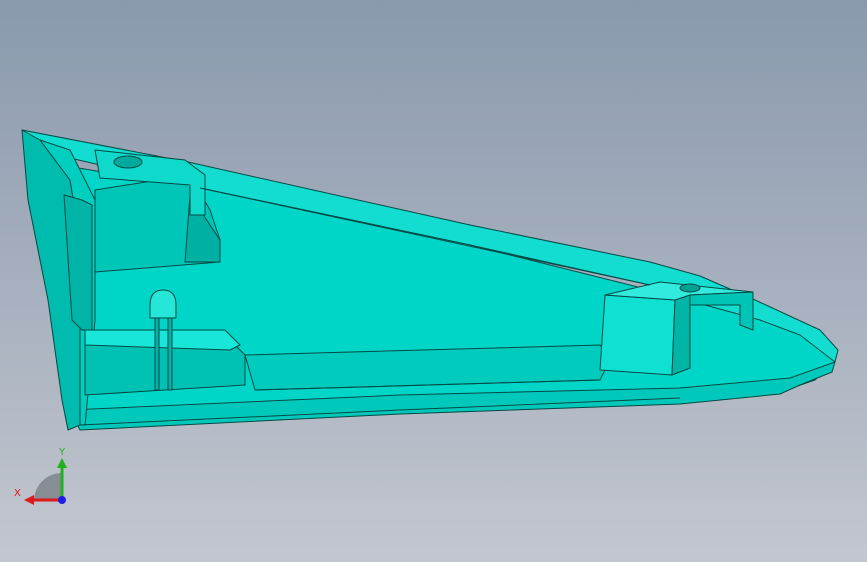 Image resolution: width=867 pixels, height=562 pixels. Describe the element at coordinates (17, 493) in the screenshot. I see `x-axis-label: X` at that location.